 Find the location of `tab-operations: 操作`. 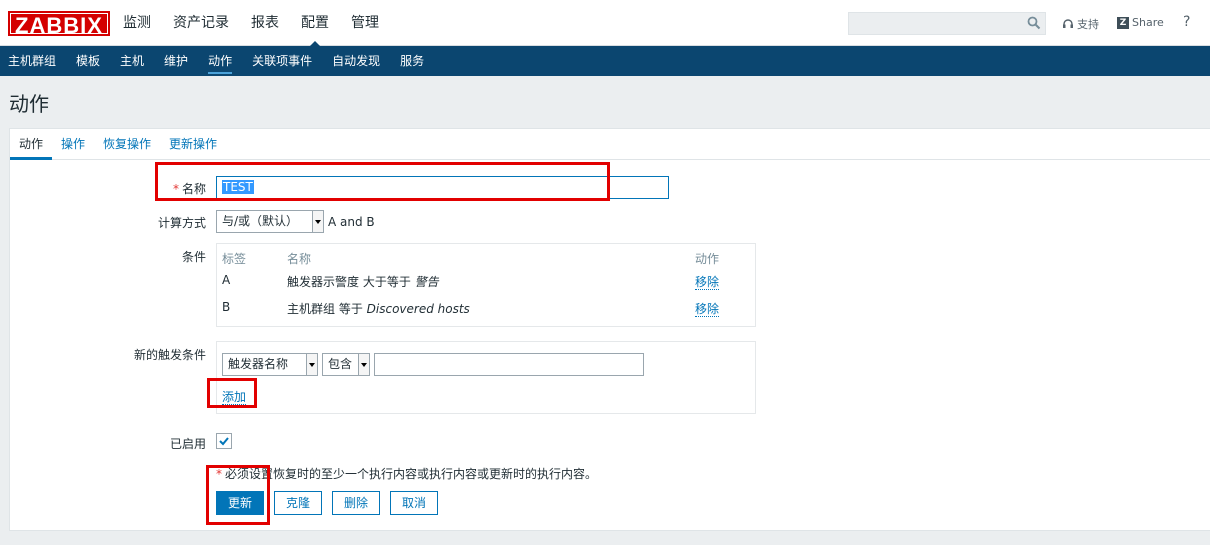

tab-operations: 操作 is located at coordinates (73, 144).